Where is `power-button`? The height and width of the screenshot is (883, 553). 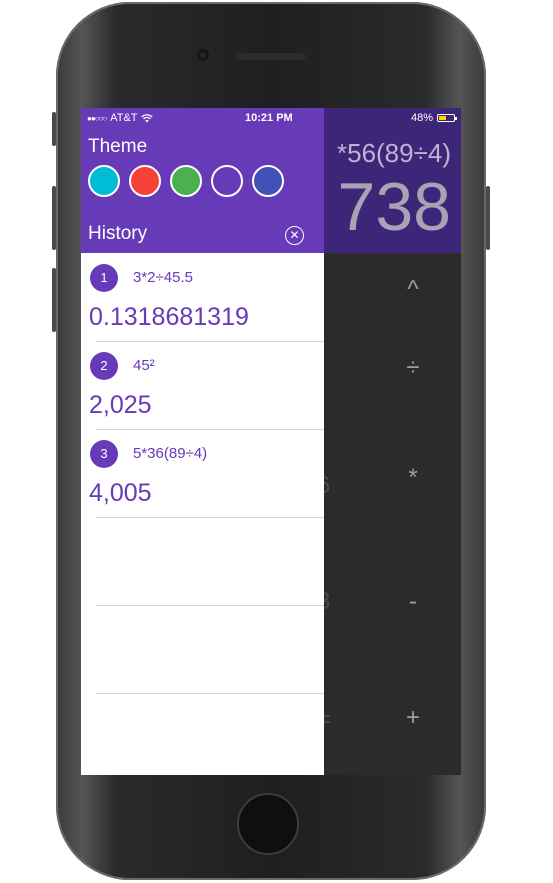
power-button is located at coordinates (488, 218).